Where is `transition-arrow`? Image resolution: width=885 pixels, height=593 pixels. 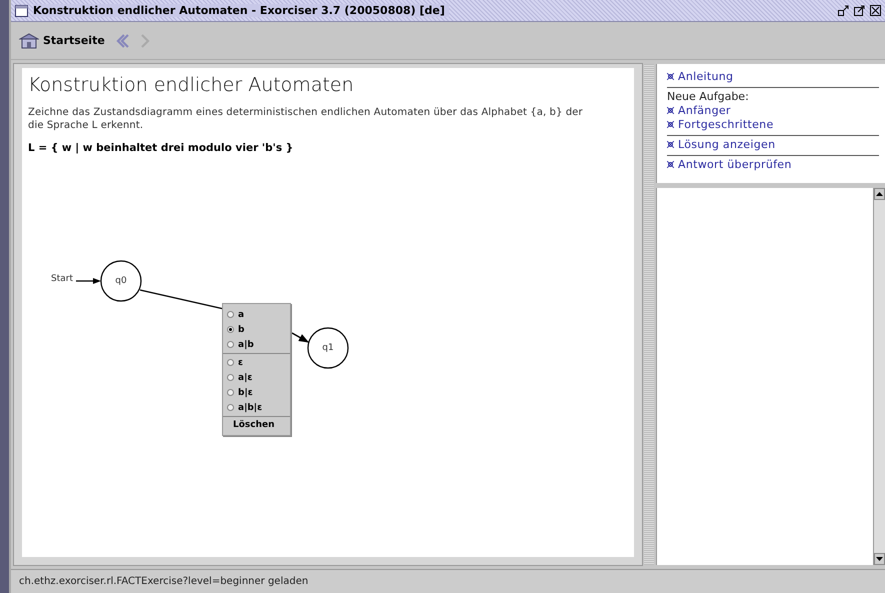
transition-arrow is located at coordinates (301, 337).